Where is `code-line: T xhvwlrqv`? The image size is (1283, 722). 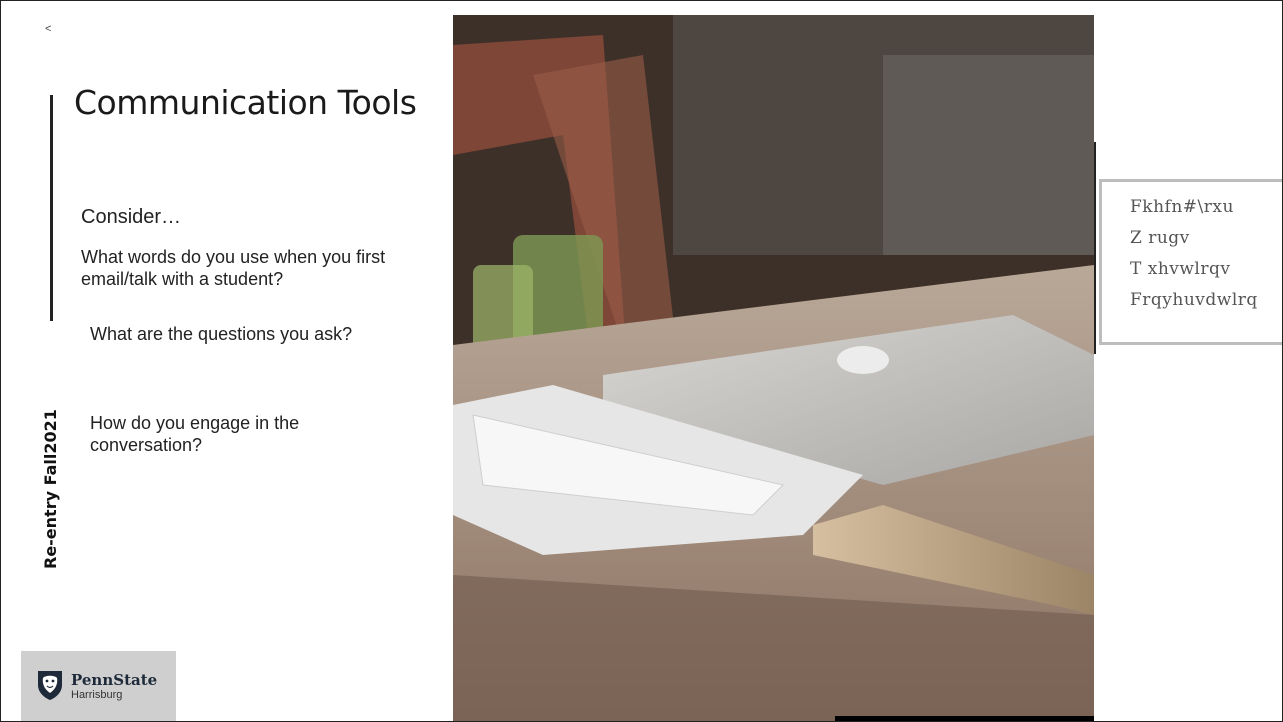 code-line: T xhvwlrqv is located at coordinates (1180, 269).